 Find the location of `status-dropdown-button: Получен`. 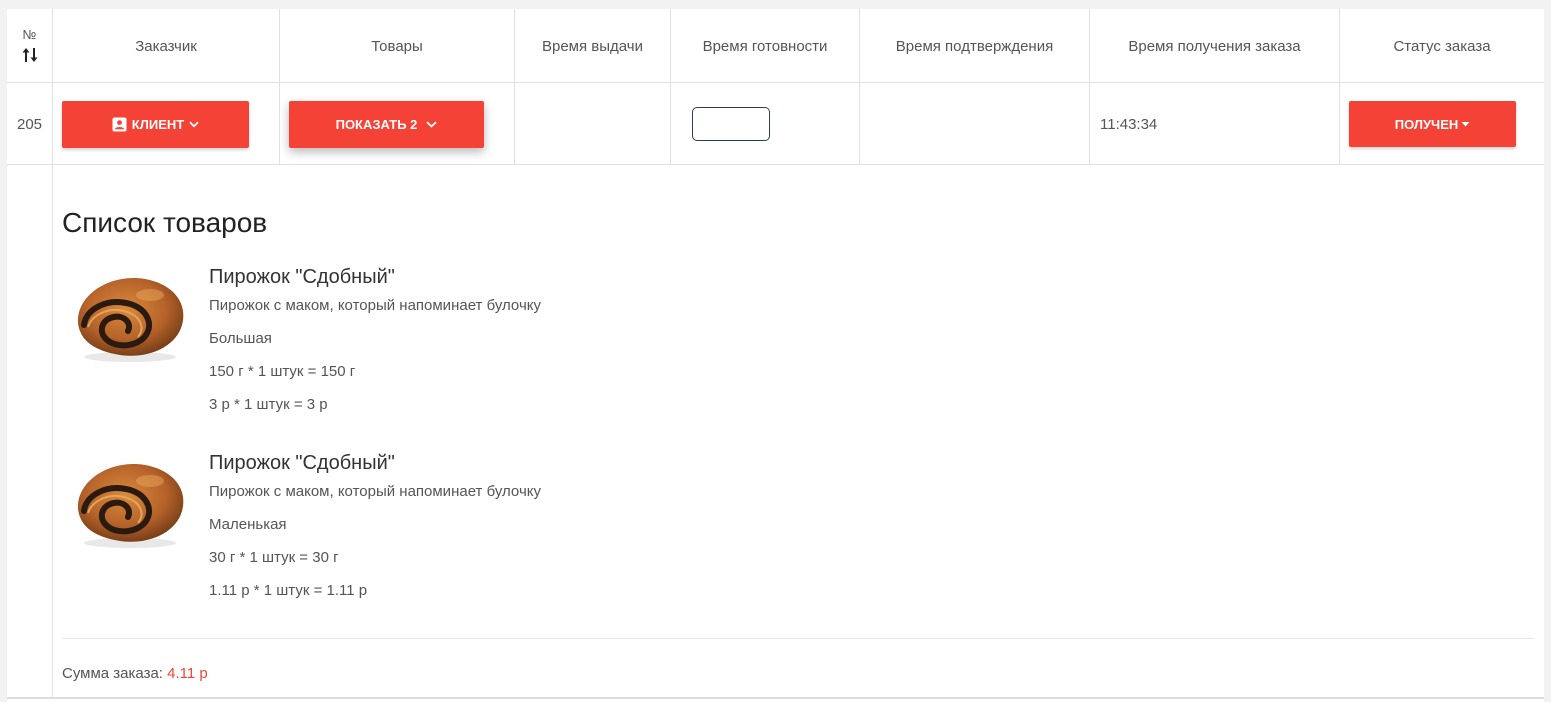

status-dropdown-button: Получен is located at coordinates (1432, 124).